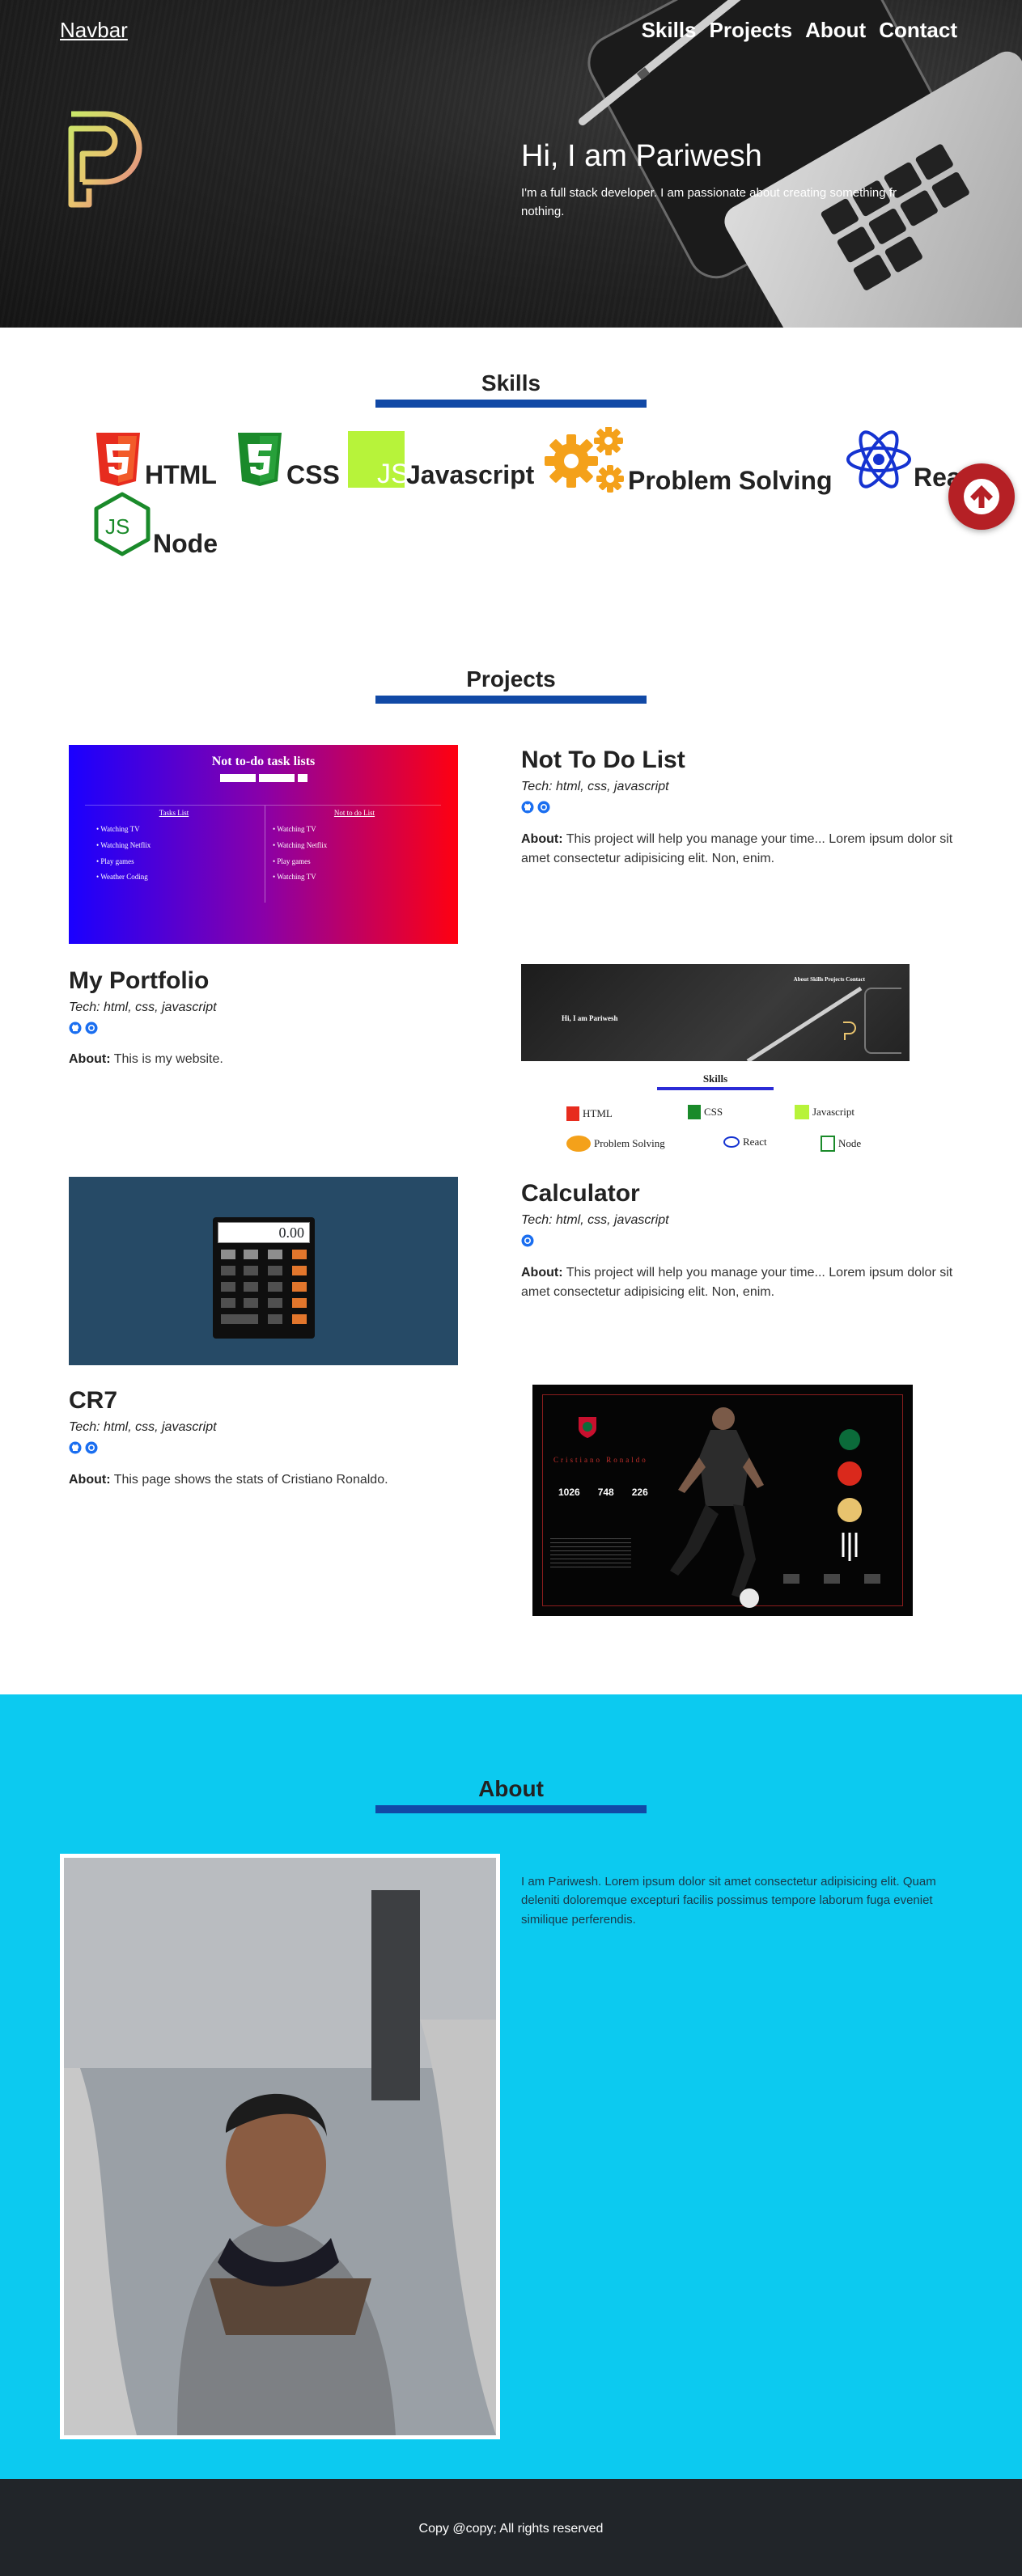  Describe the element at coordinates (139, 981) in the screenshot. I see `project-title-portfolio: My Portfolio` at that location.